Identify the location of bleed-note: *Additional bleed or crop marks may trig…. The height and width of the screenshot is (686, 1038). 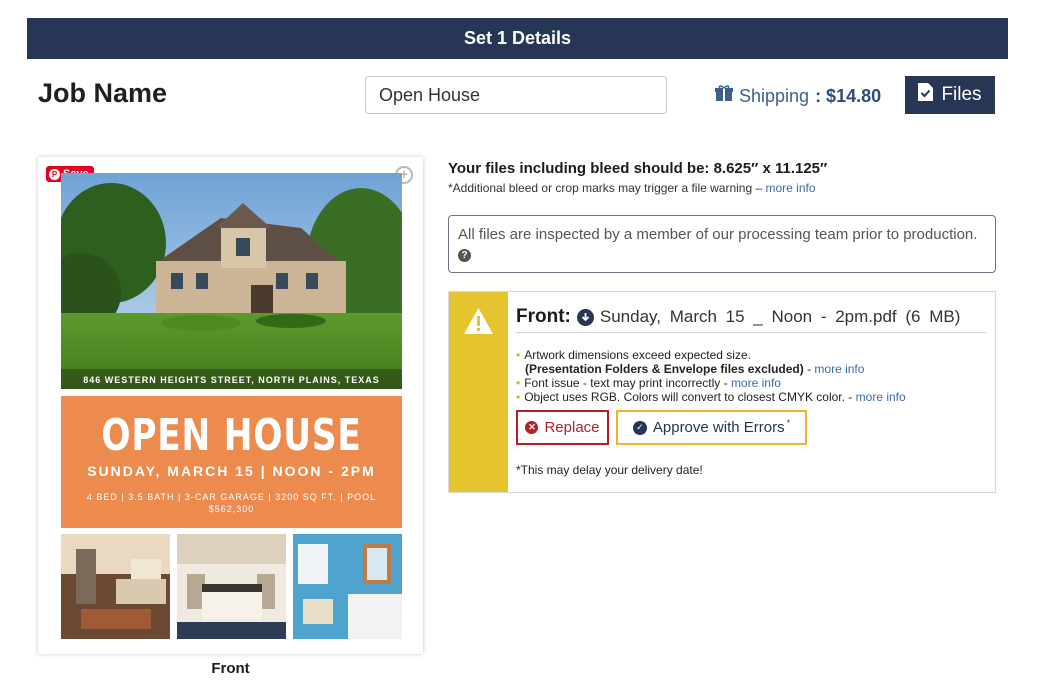
(632, 188).